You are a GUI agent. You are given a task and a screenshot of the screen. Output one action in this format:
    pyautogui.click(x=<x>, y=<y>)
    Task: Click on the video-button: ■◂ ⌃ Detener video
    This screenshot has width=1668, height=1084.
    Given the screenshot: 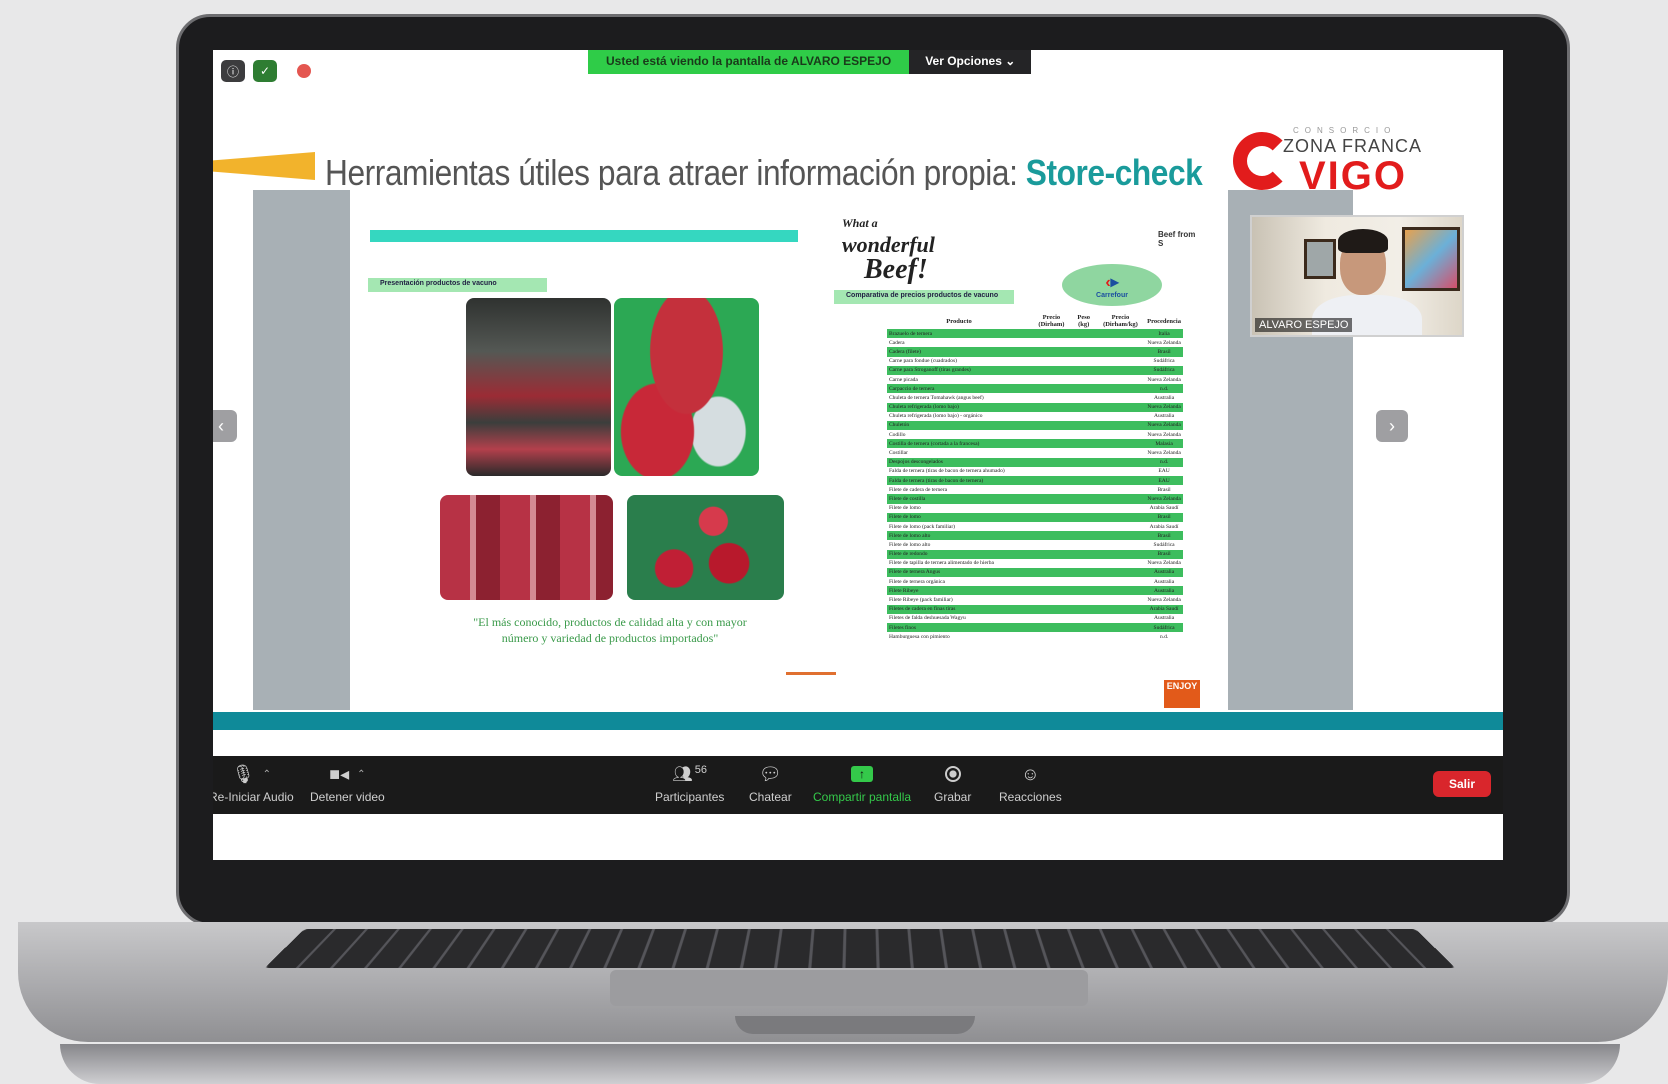 What is the action you would take?
    pyautogui.click(x=347, y=783)
    